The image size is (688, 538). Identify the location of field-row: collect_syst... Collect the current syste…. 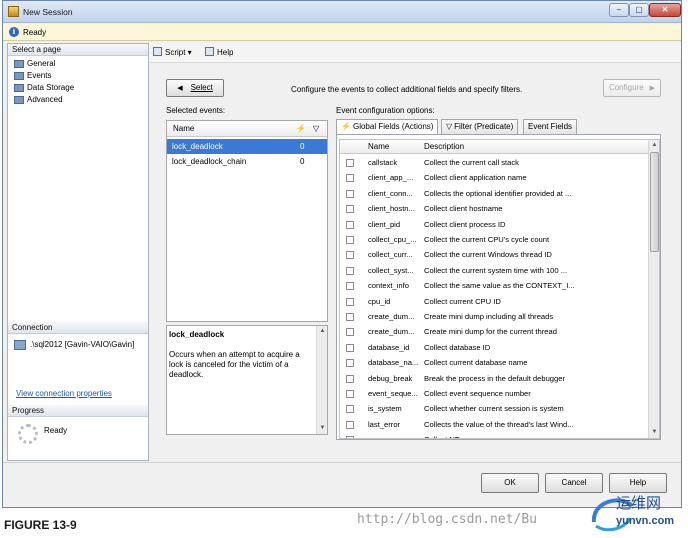
(499, 270).